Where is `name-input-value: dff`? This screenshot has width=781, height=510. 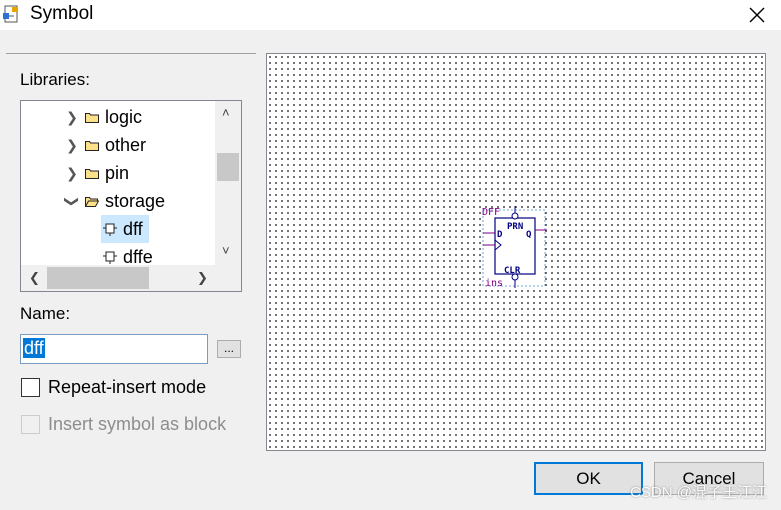 name-input-value: dff is located at coordinates (34, 348).